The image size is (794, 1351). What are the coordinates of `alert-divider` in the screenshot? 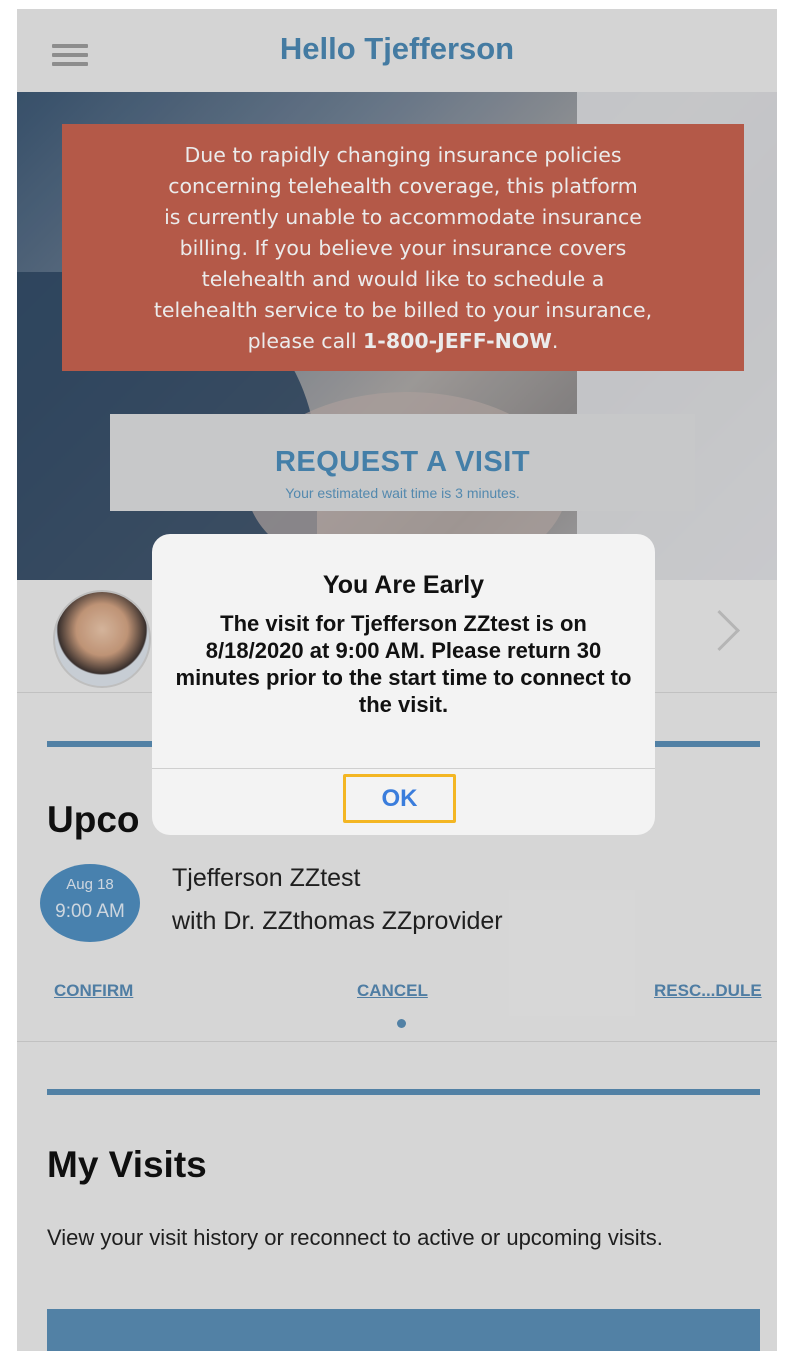 It's located at (403, 768).